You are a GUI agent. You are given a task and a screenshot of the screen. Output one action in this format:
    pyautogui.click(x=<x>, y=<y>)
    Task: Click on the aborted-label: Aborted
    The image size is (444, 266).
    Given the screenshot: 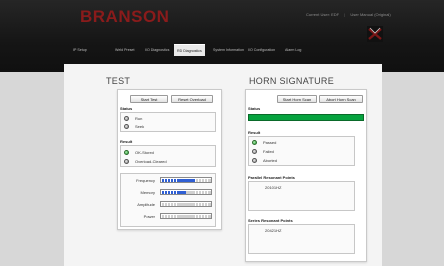 What is the action you would take?
    pyautogui.click(x=270, y=160)
    